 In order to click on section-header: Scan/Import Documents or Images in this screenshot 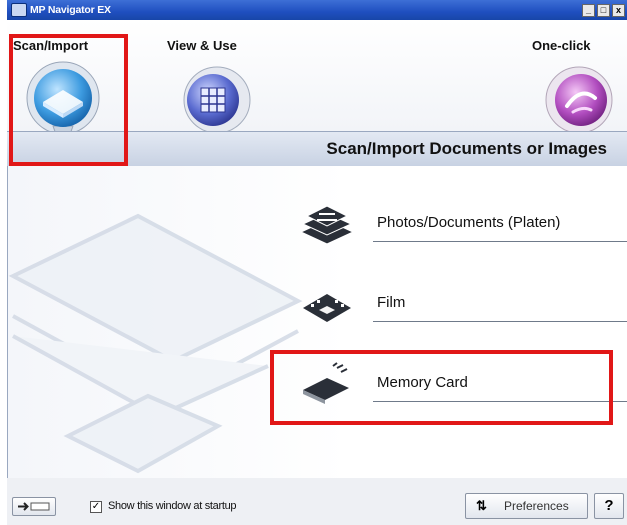, I will do `click(317, 149)`.